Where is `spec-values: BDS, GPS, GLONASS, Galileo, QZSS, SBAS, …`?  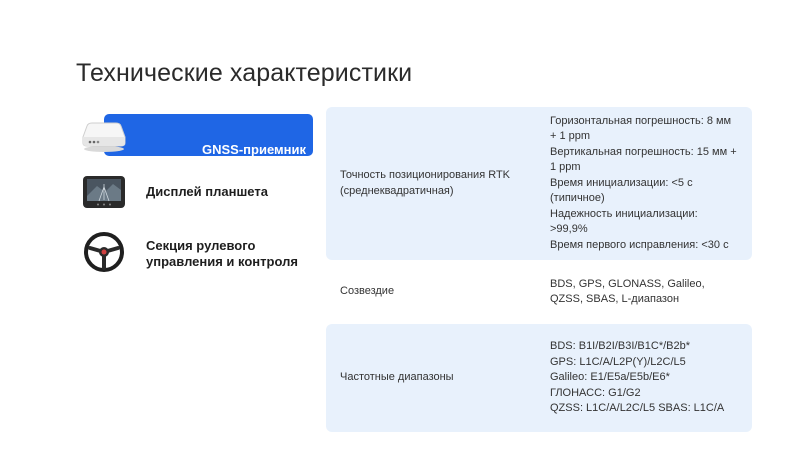 spec-values: BDS, GPS, GLONASS, Galileo, QZSS, SBAS, … is located at coordinates (638, 292).